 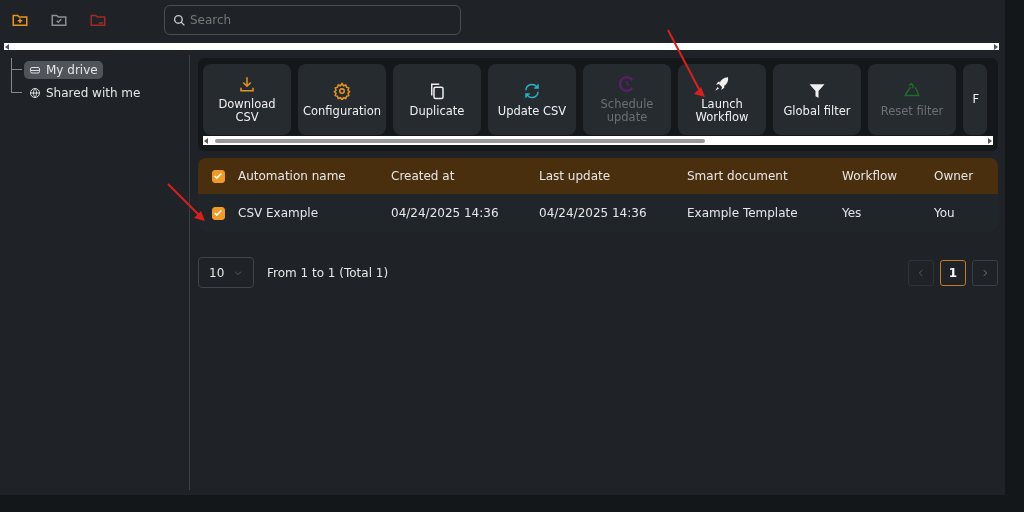 What do you see at coordinates (460, 140) in the screenshot?
I see `scrollbar-thumb` at bounding box center [460, 140].